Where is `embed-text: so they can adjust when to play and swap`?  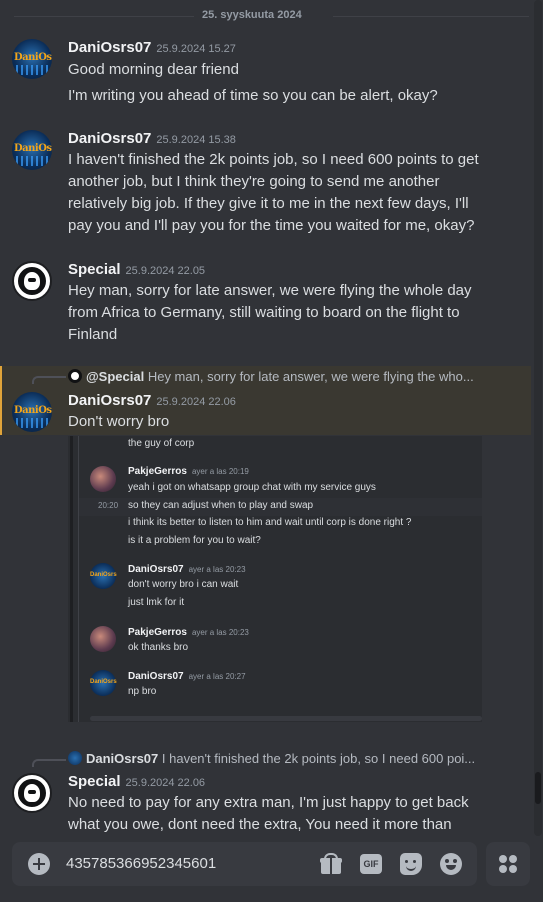
embed-text: so they can adjust when to play and swap is located at coordinates (221, 505).